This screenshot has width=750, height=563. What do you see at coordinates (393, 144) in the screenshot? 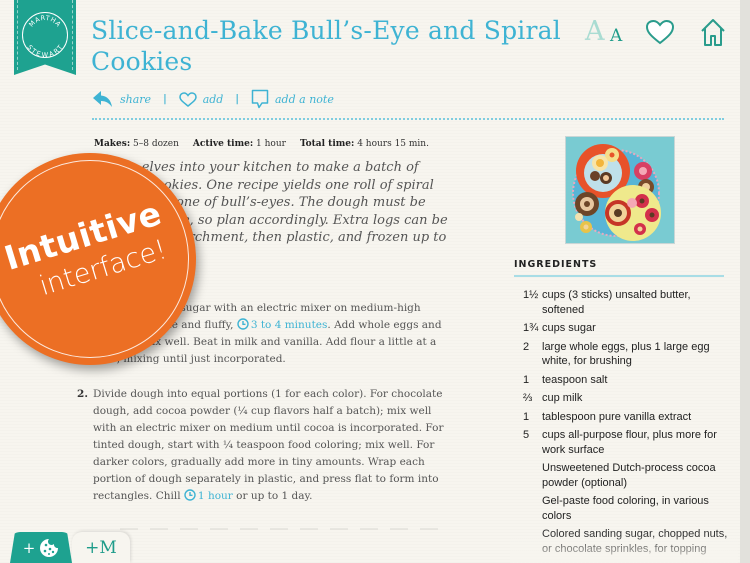
I see `total-time-value: 4 hours 15 min.` at bounding box center [393, 144].